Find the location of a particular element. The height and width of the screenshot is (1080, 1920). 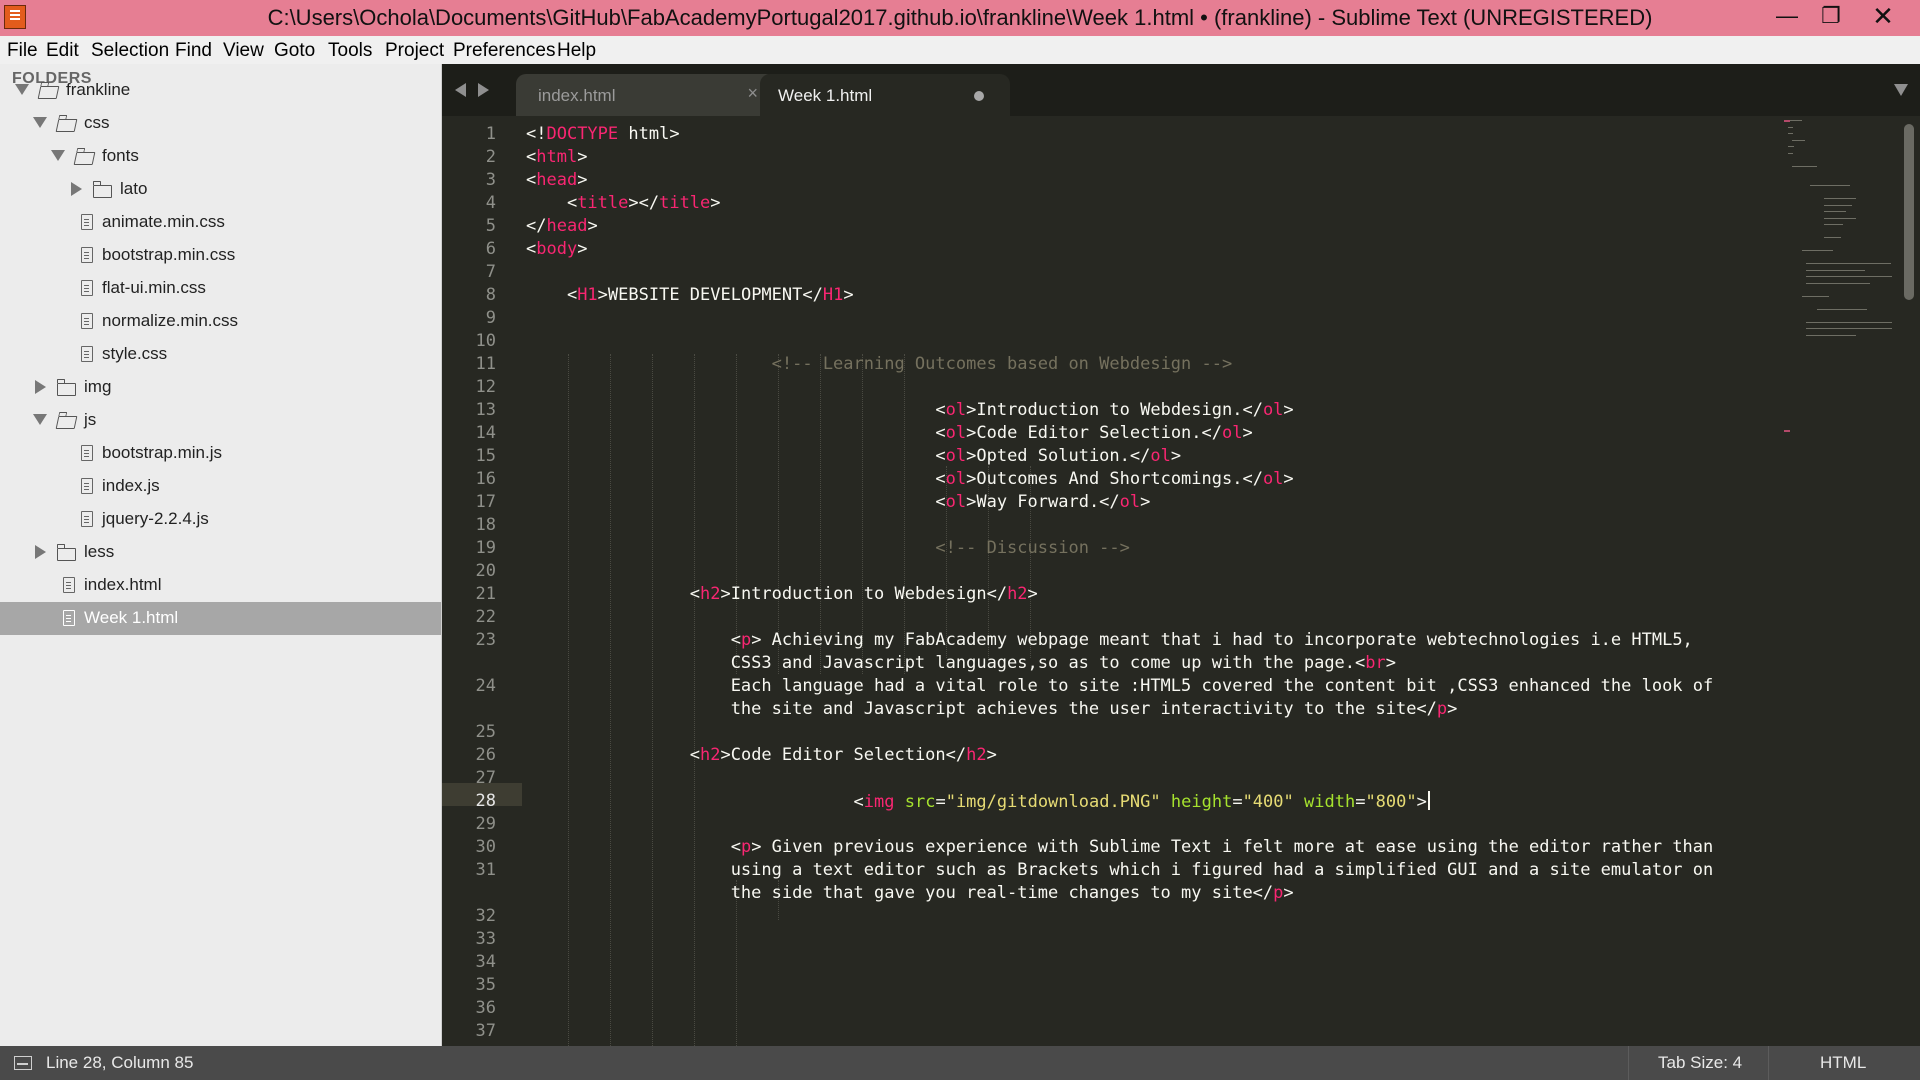

code-line: <h2>Code Editor Selection</h2> is located at coordinates (761, 755).